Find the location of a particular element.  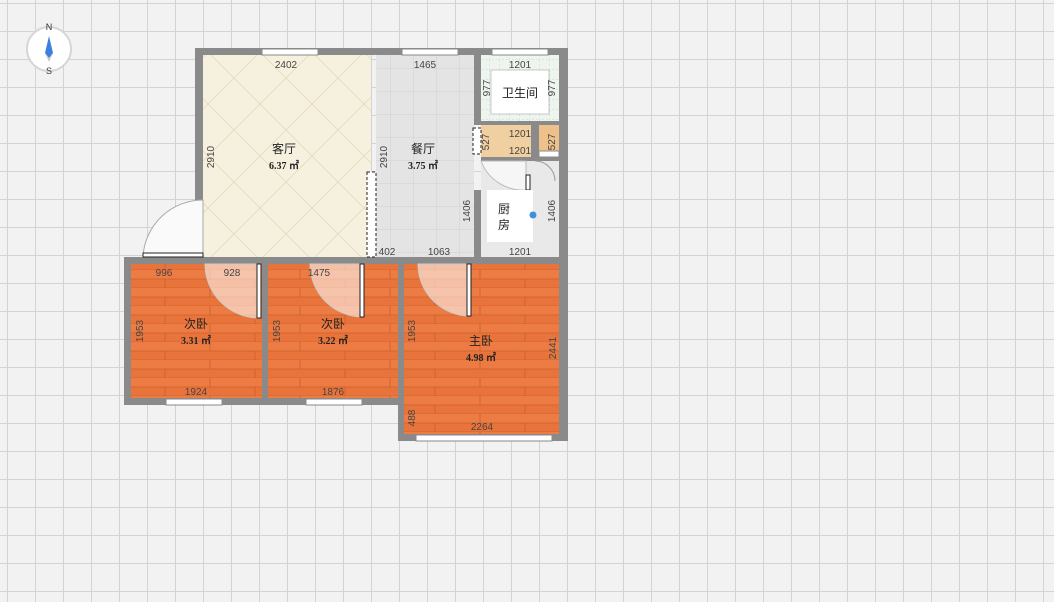

kitchen-marker-dot is located at coordinates (533, 215).